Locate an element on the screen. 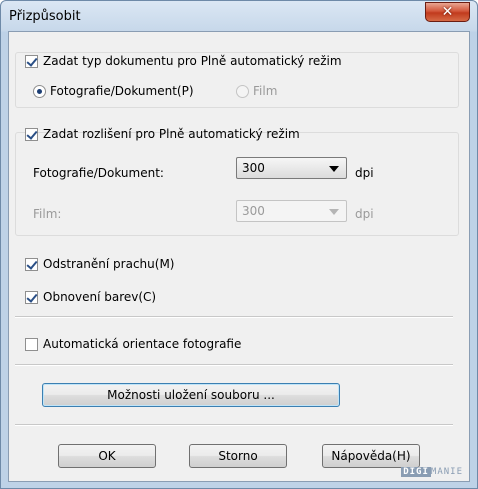 The width and height of the screenshot is (478, 489). auto-orientation-label: Automatická orientace fotografie is located at coordinates (142, 344).